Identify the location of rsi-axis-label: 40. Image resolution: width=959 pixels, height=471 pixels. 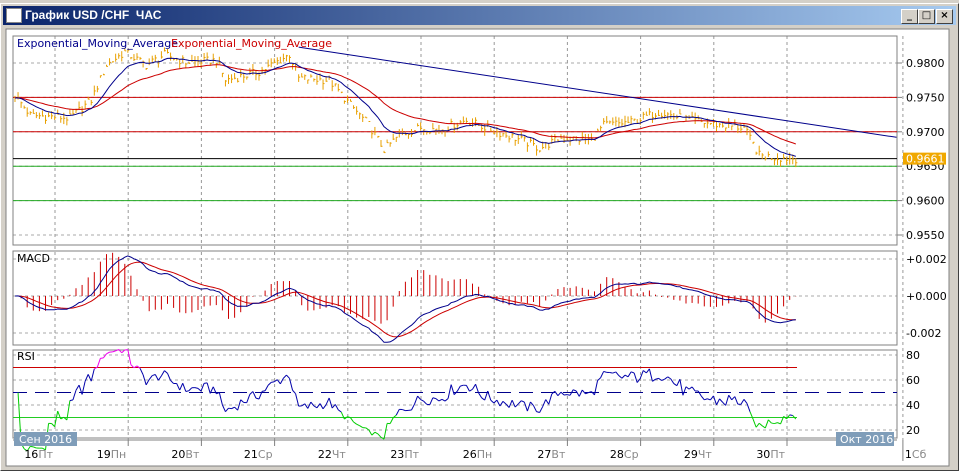
(913, 405).